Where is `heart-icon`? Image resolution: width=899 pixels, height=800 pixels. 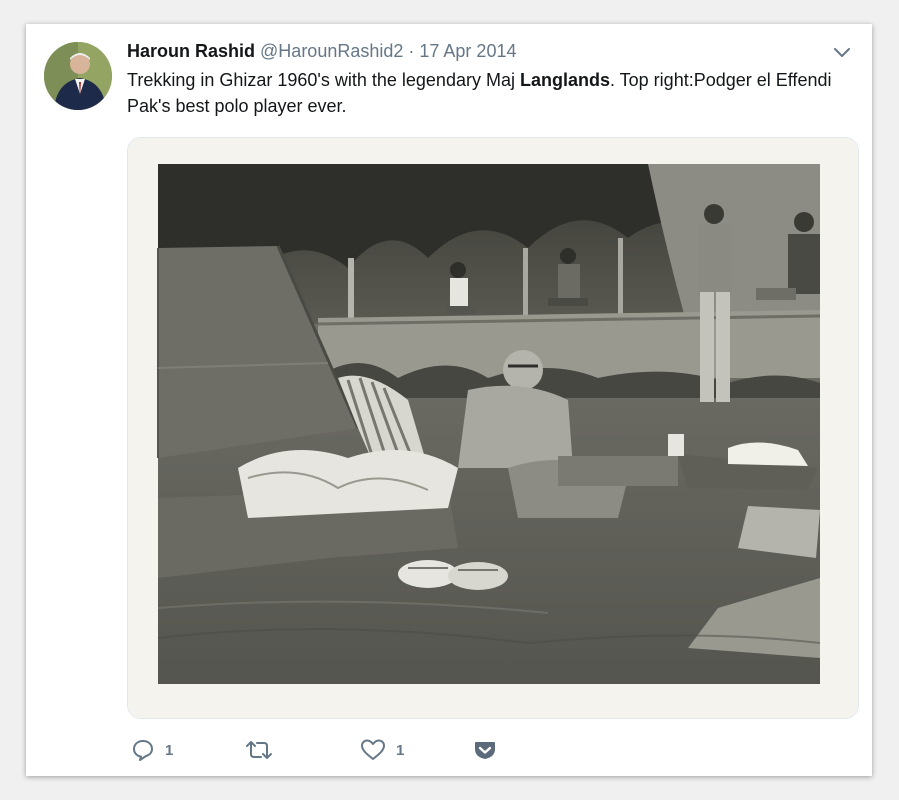 heart-icon is located at coordinates (373, 749).